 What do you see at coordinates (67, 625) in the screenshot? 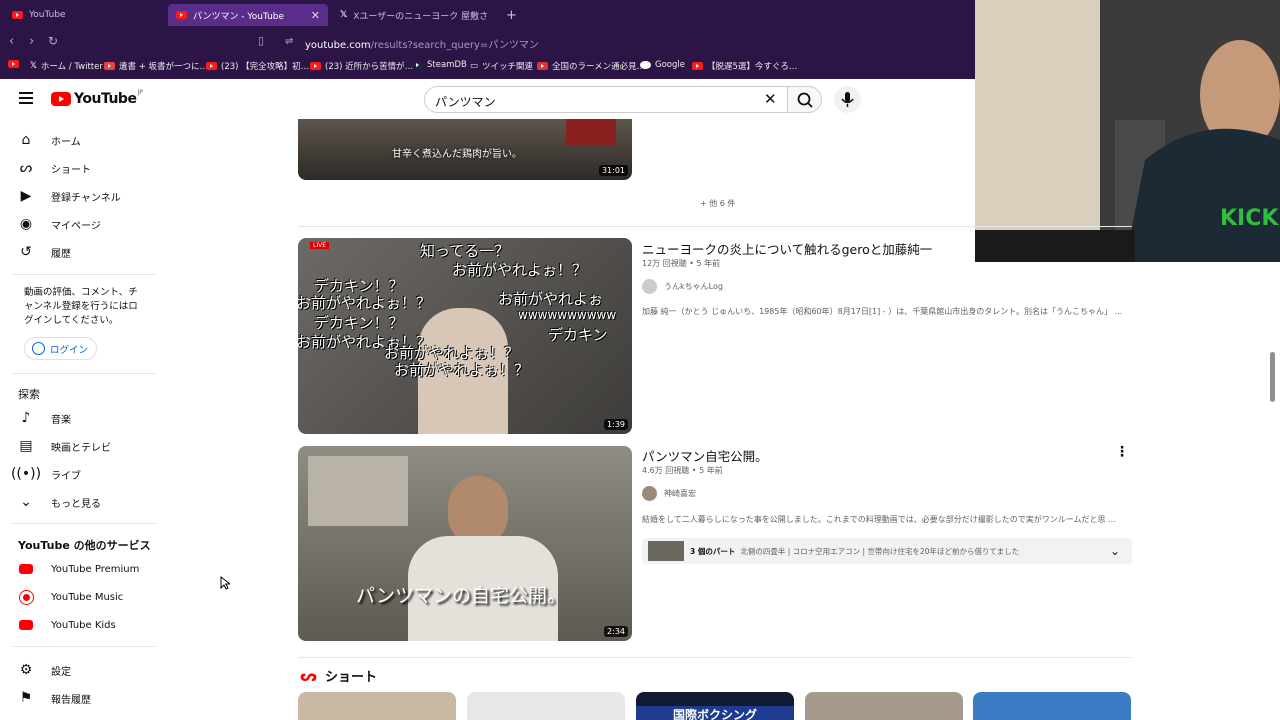
I see `sidebar-item-kids: YouTube Kids` at bounding box center [67, 625].